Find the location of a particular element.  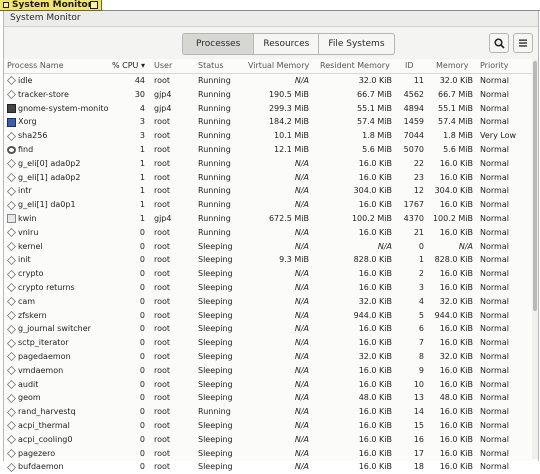

process-name-cell: intr is located at coordinates (56, 191).